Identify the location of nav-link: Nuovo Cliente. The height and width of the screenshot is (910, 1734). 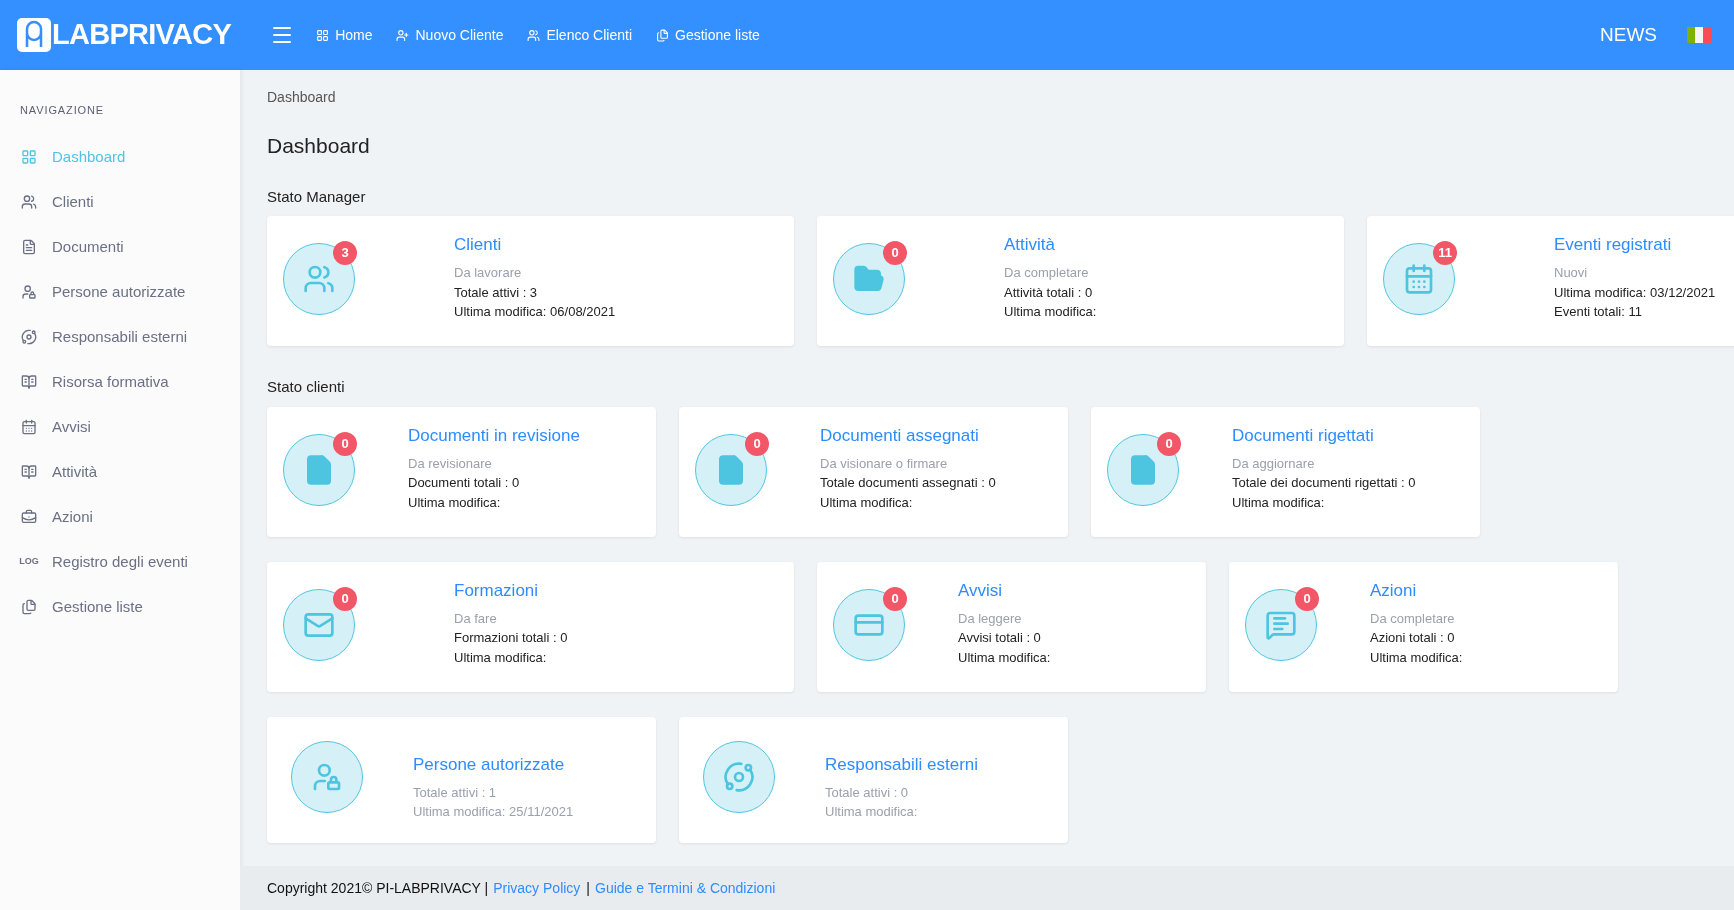
(450, 35).